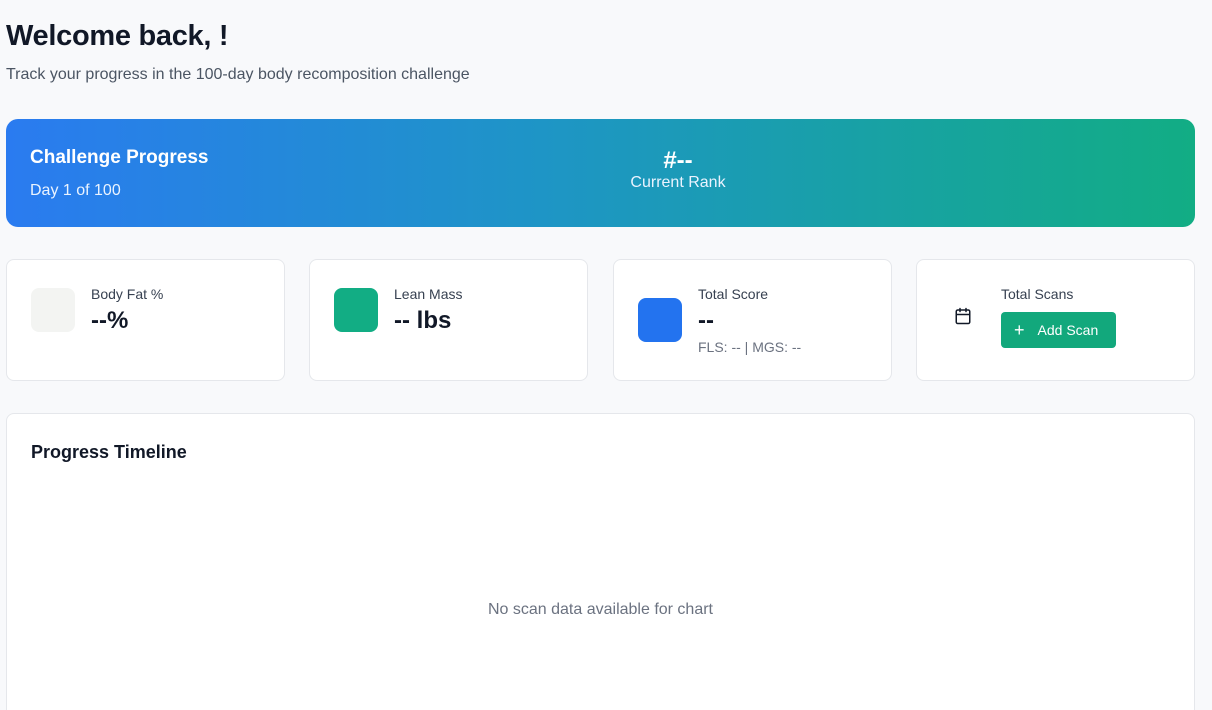 Image resolution: width=1212 pixels, height=710 pixels. I want to click on current-rank-label: Current Rank, so click(678, 182).